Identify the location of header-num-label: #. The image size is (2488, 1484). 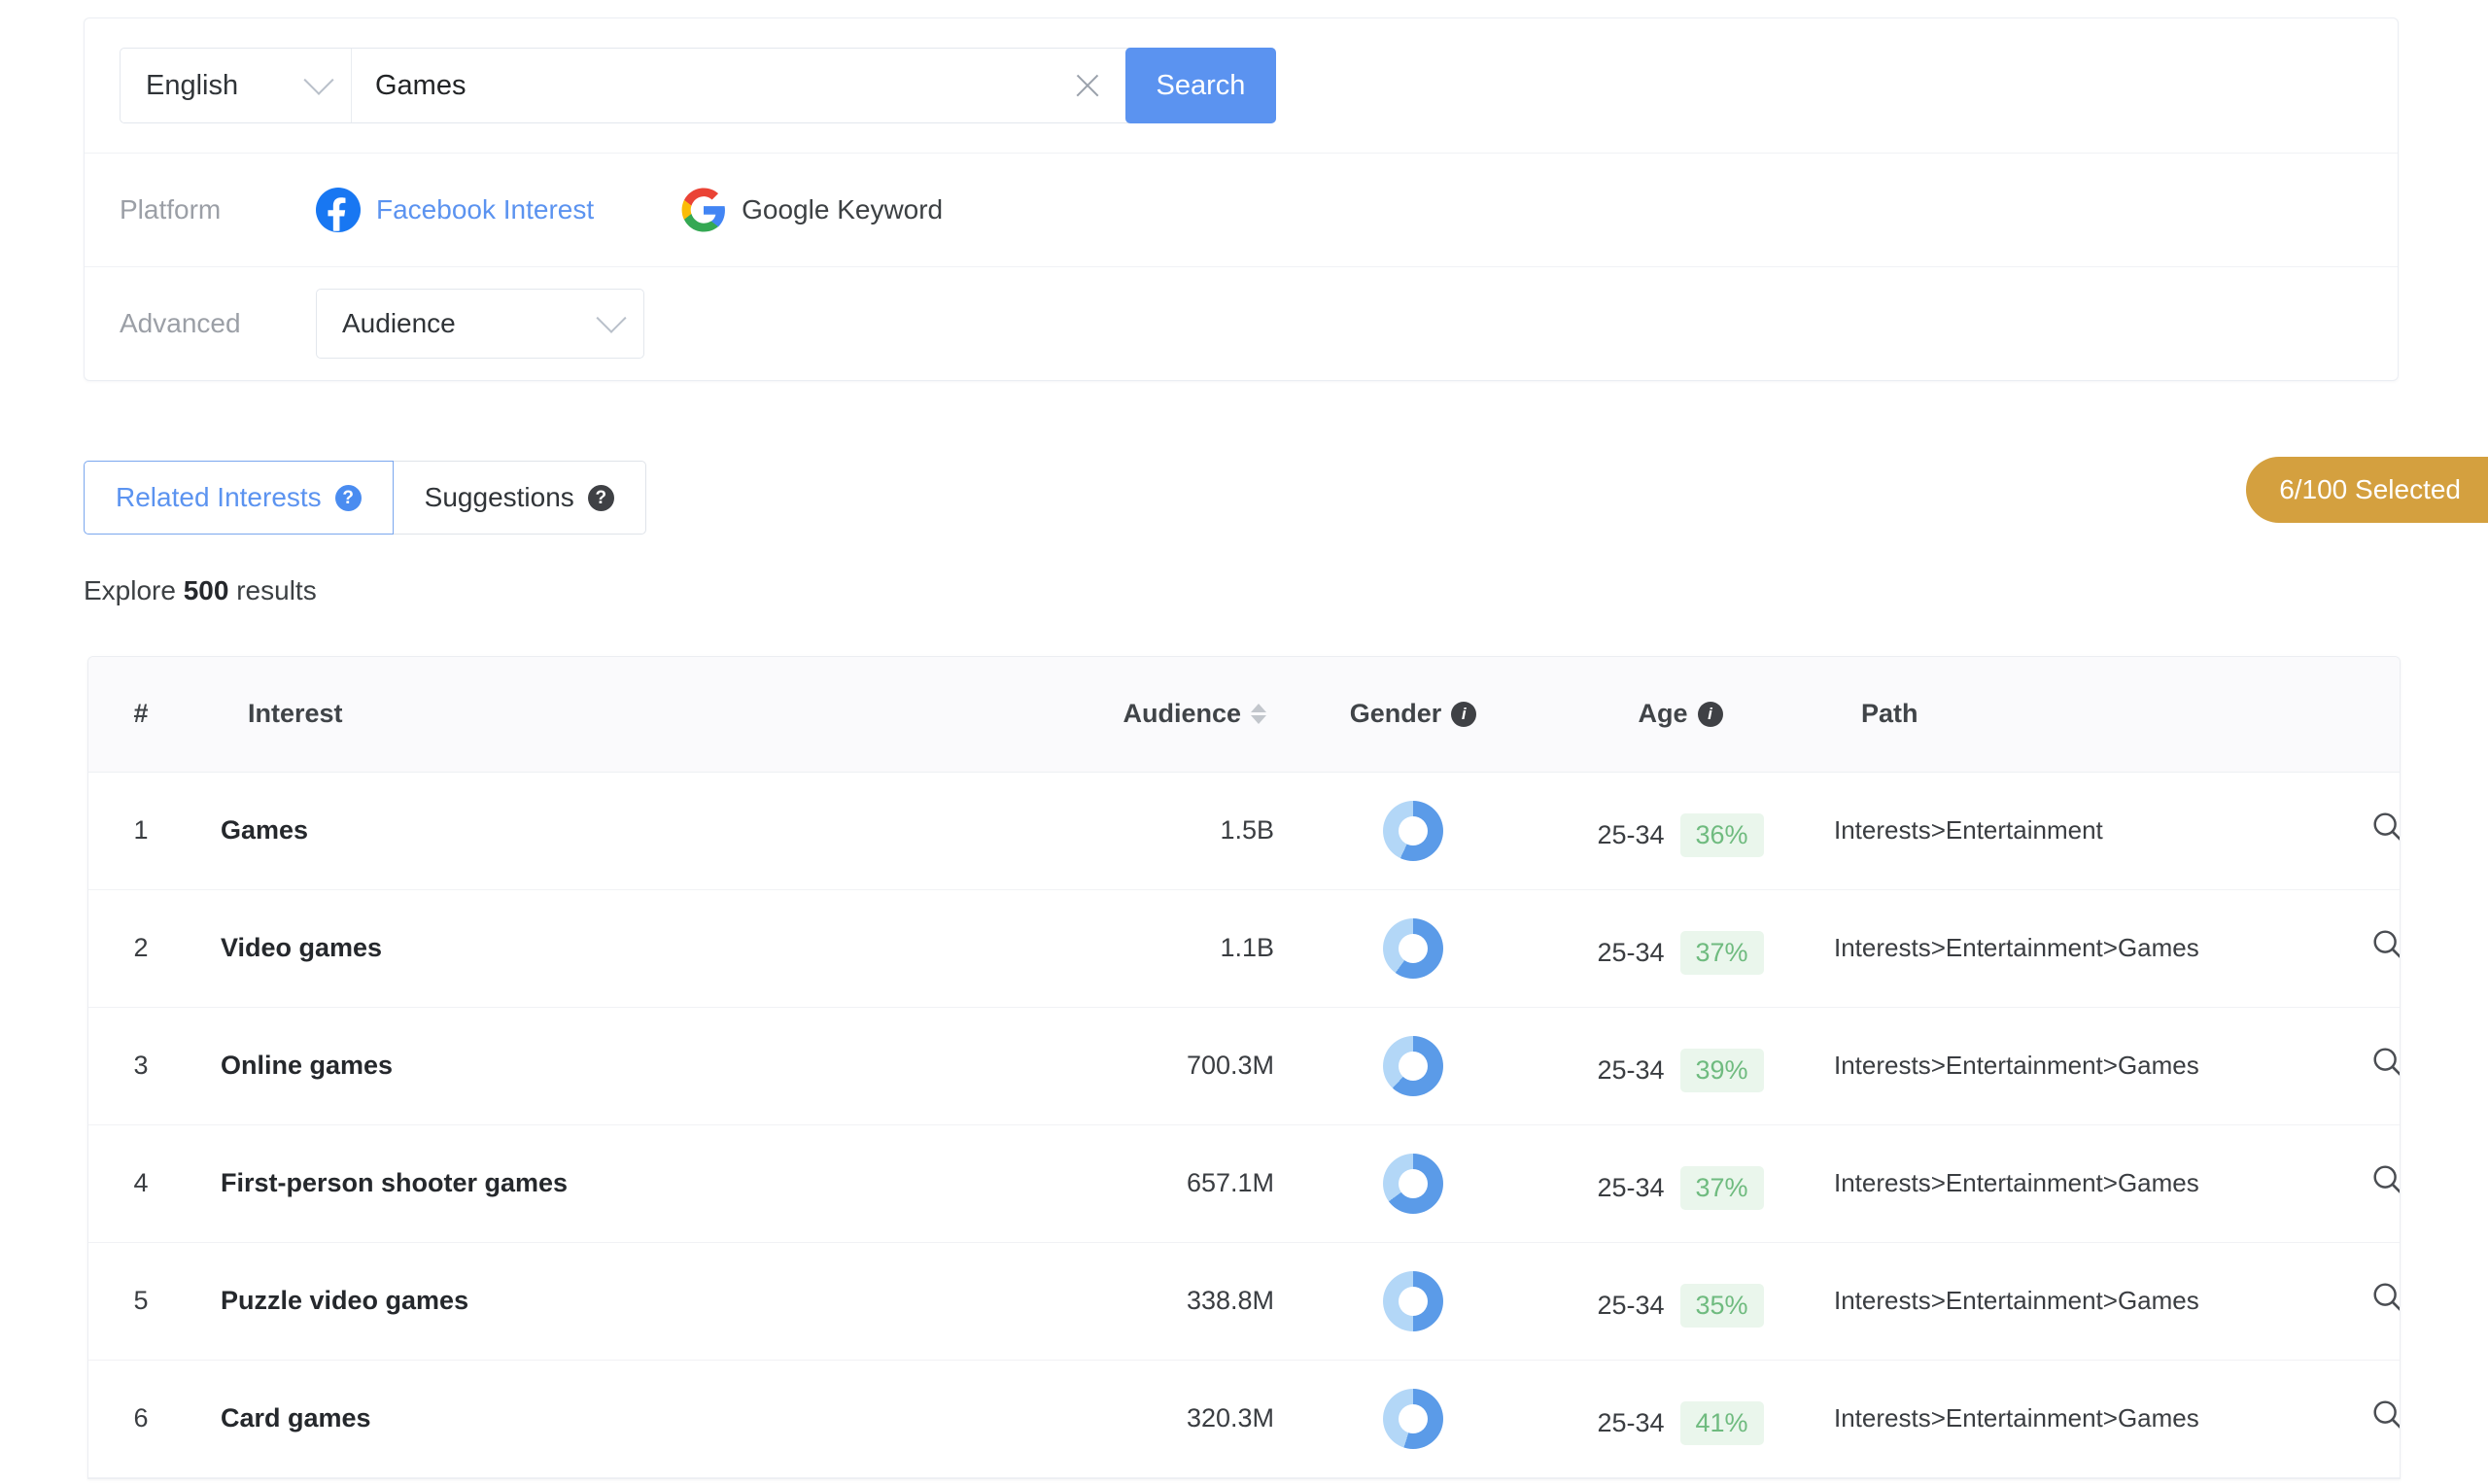
(141, 714).